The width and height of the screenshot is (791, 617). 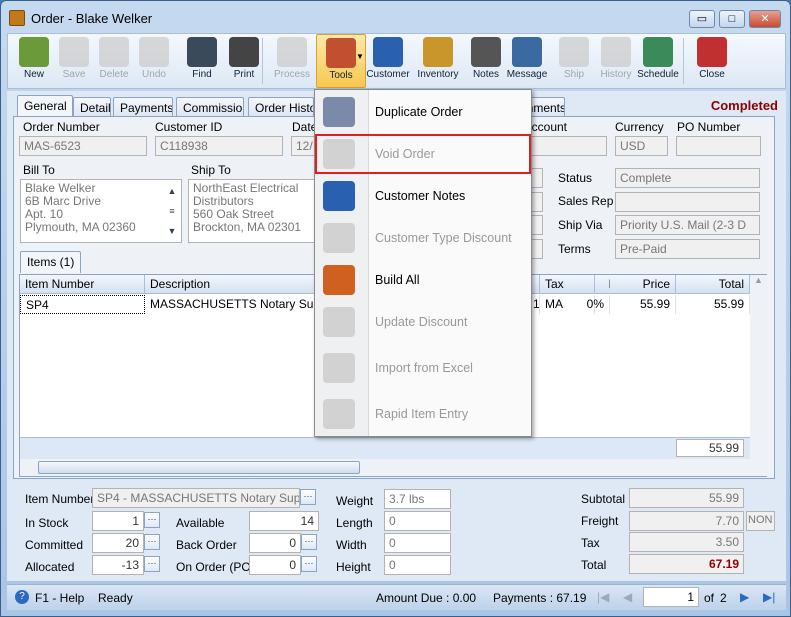 What do you see at coordinates (658, 74) in the screenshot?
I see `toolbar-label: Schedule` at bounding box center [658, 74].